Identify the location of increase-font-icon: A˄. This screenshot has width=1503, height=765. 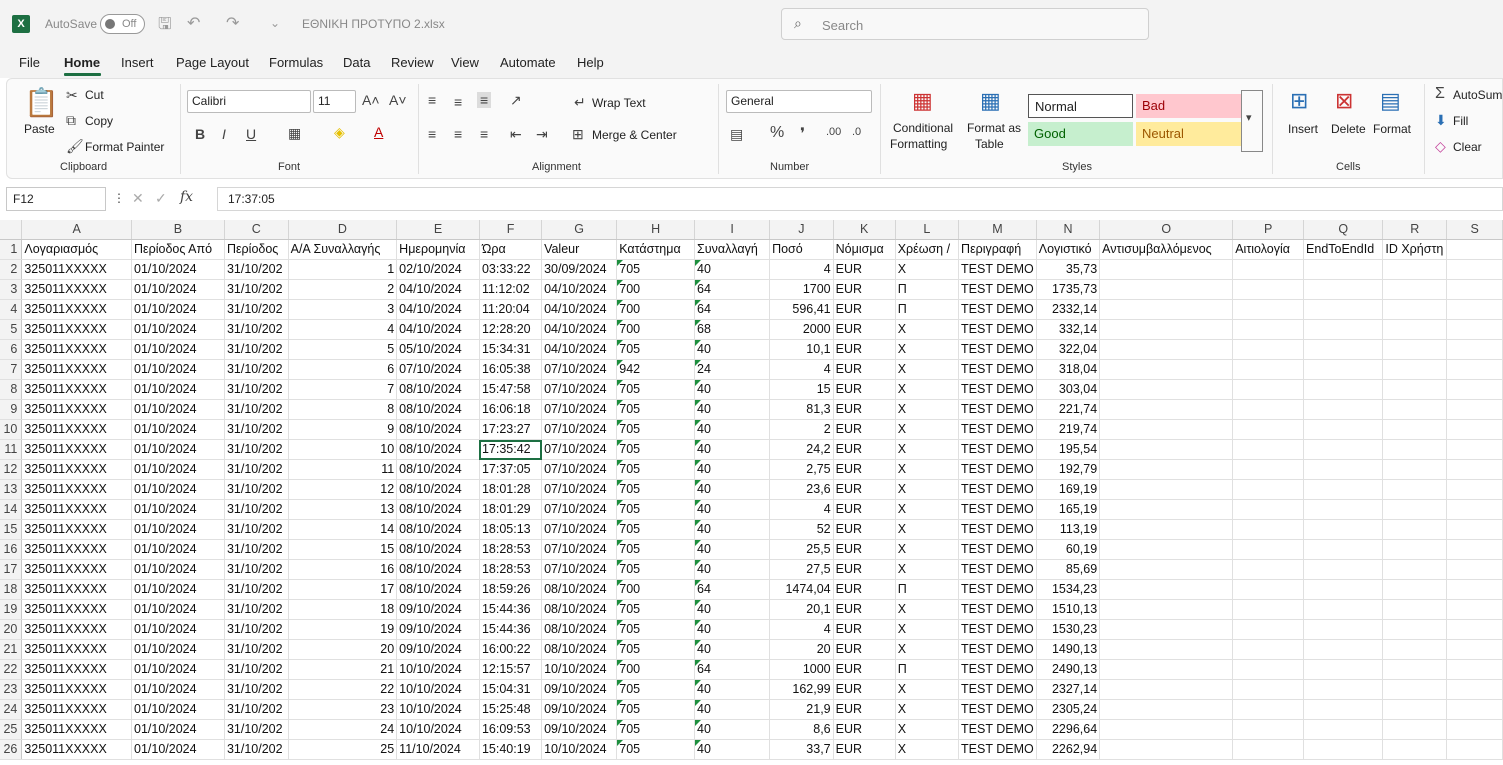
(371, 100).